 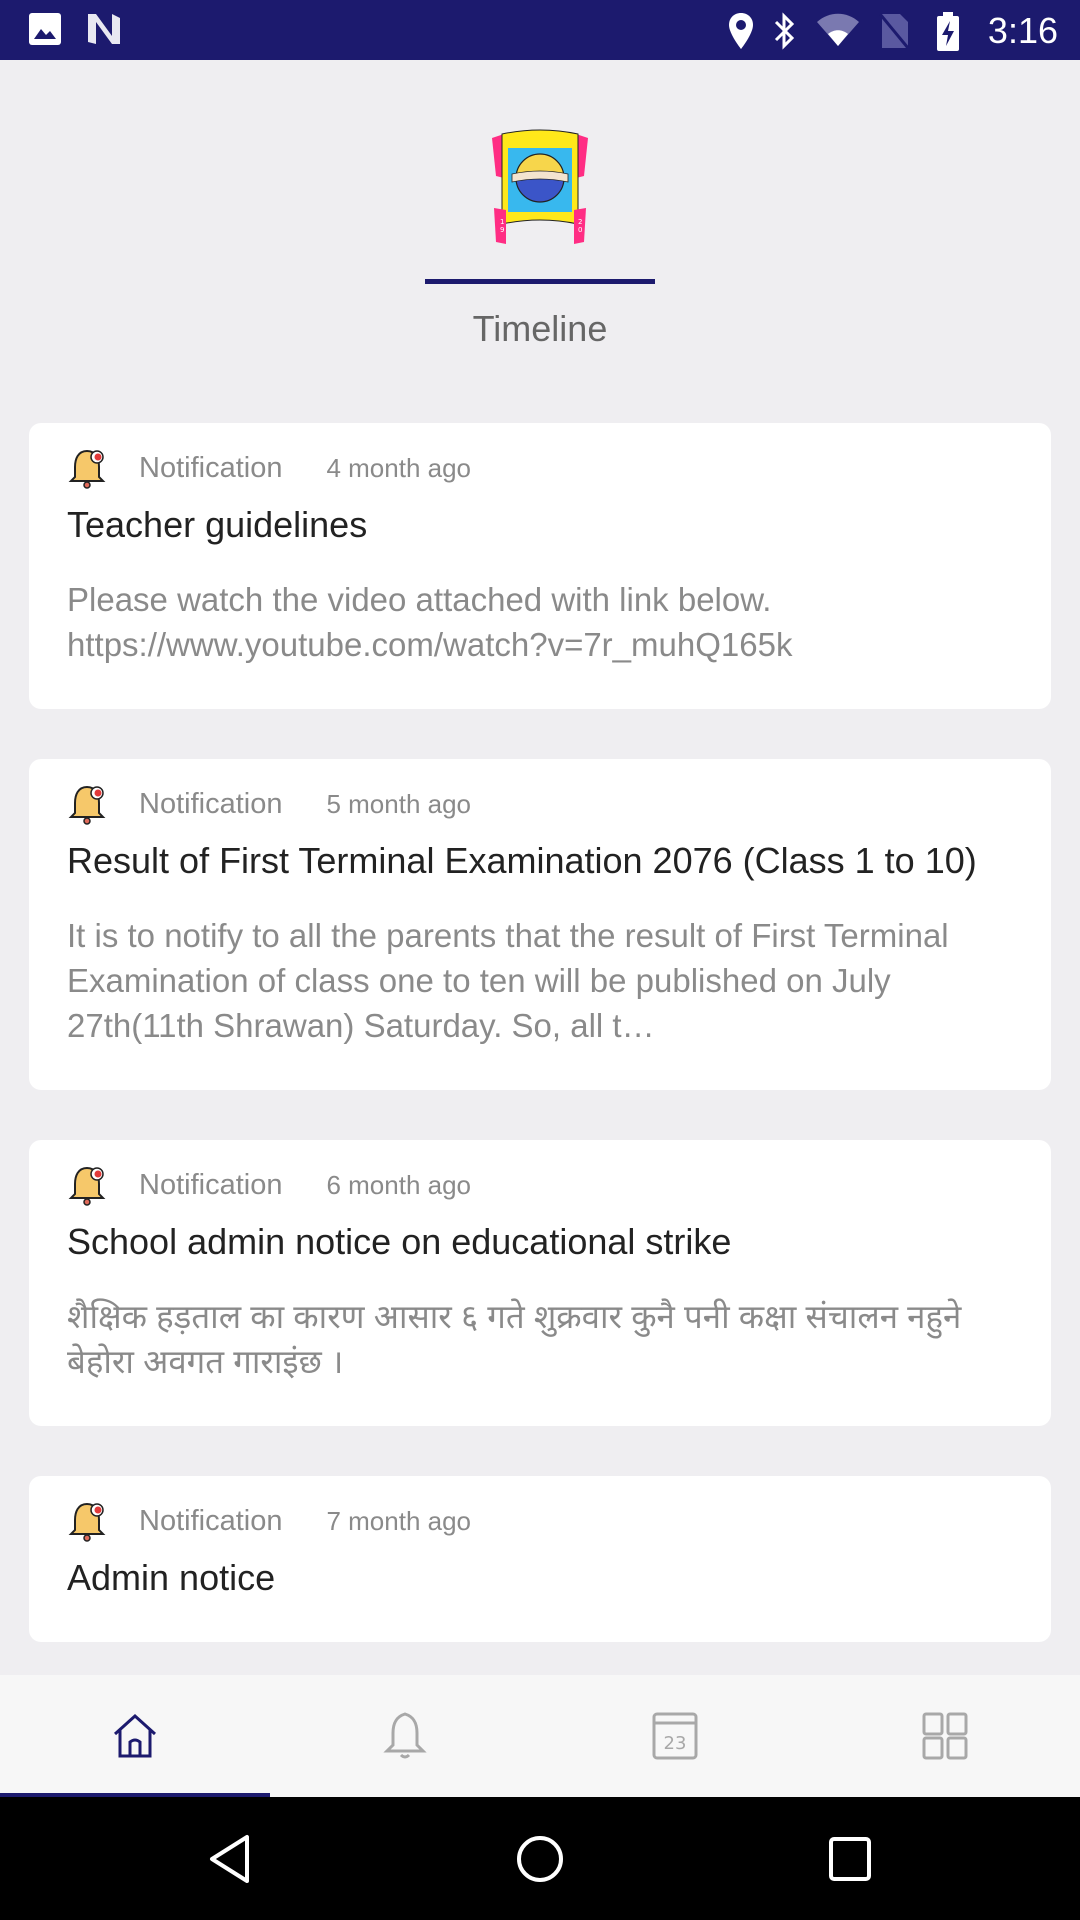 What do you see at coordinates (894, 31) in the screenshot?
I see `no-sim-icon` at bounding box center [894, 31].